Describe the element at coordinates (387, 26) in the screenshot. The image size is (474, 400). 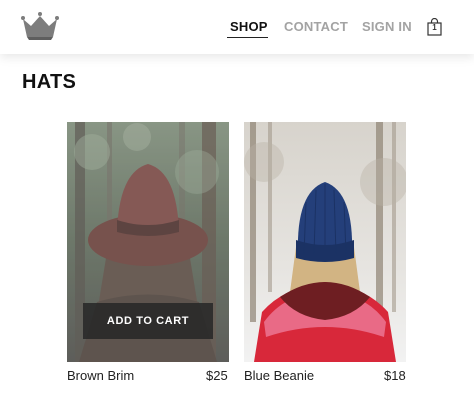
I see `nav-sign-in-link: SIGN IN` at that location.